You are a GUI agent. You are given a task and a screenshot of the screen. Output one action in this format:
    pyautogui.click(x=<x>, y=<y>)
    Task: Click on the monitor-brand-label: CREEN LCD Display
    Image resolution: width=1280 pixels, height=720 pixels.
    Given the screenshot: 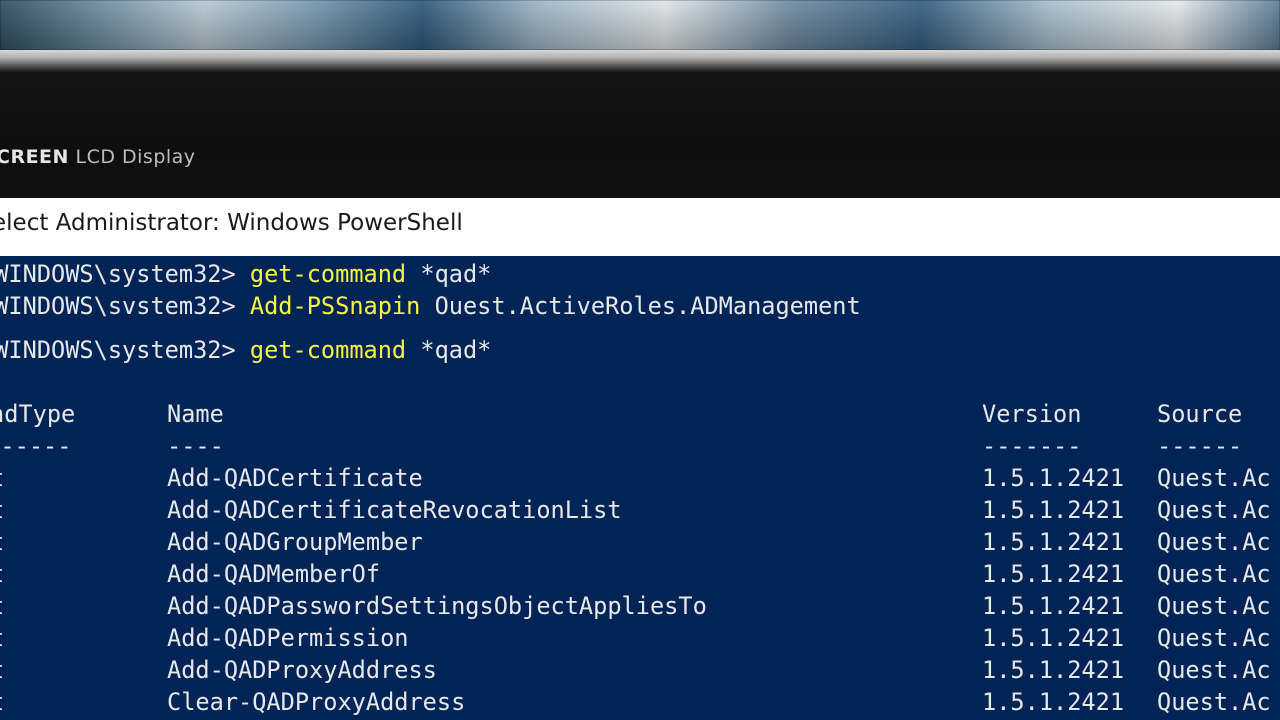 What is the action you would take?
    pyautogui.click(x=98, y=157)
    